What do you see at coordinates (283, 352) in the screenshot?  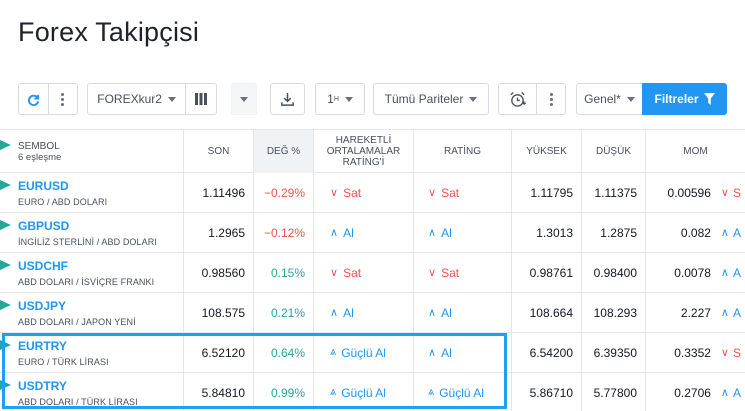 I see `change-percent: 0.64%` at bounding box center [283, 352].